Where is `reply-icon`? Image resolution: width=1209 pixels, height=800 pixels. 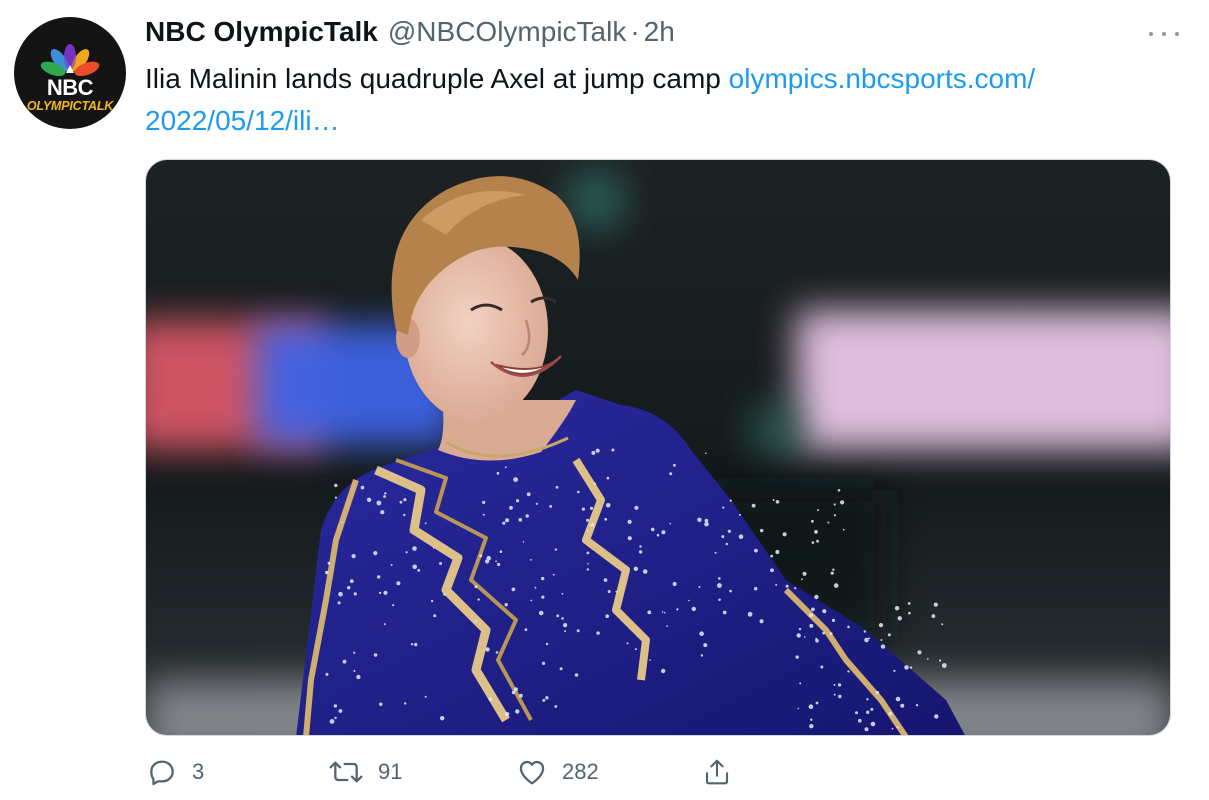 reply-icon is located at coordinates (162, 773).